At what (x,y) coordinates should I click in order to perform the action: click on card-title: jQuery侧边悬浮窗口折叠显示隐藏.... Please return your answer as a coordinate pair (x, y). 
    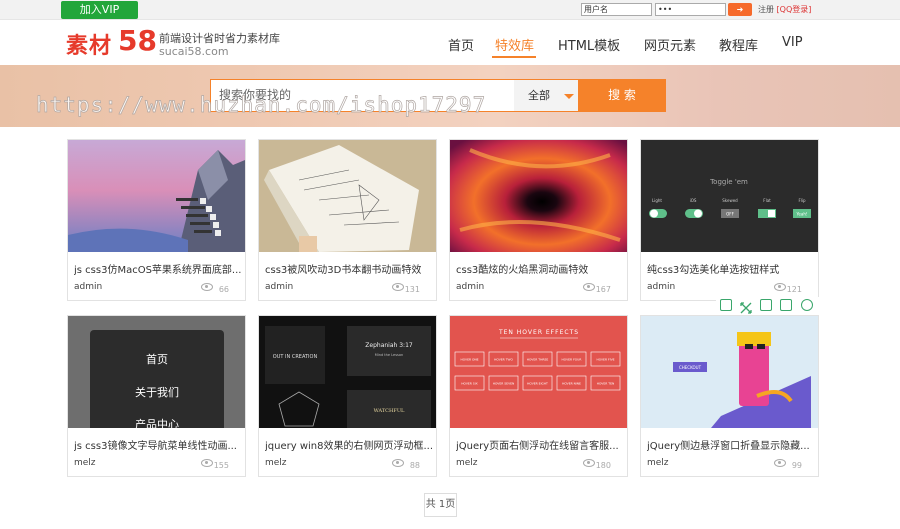
    Looking at the image, I should click on (731, 444).